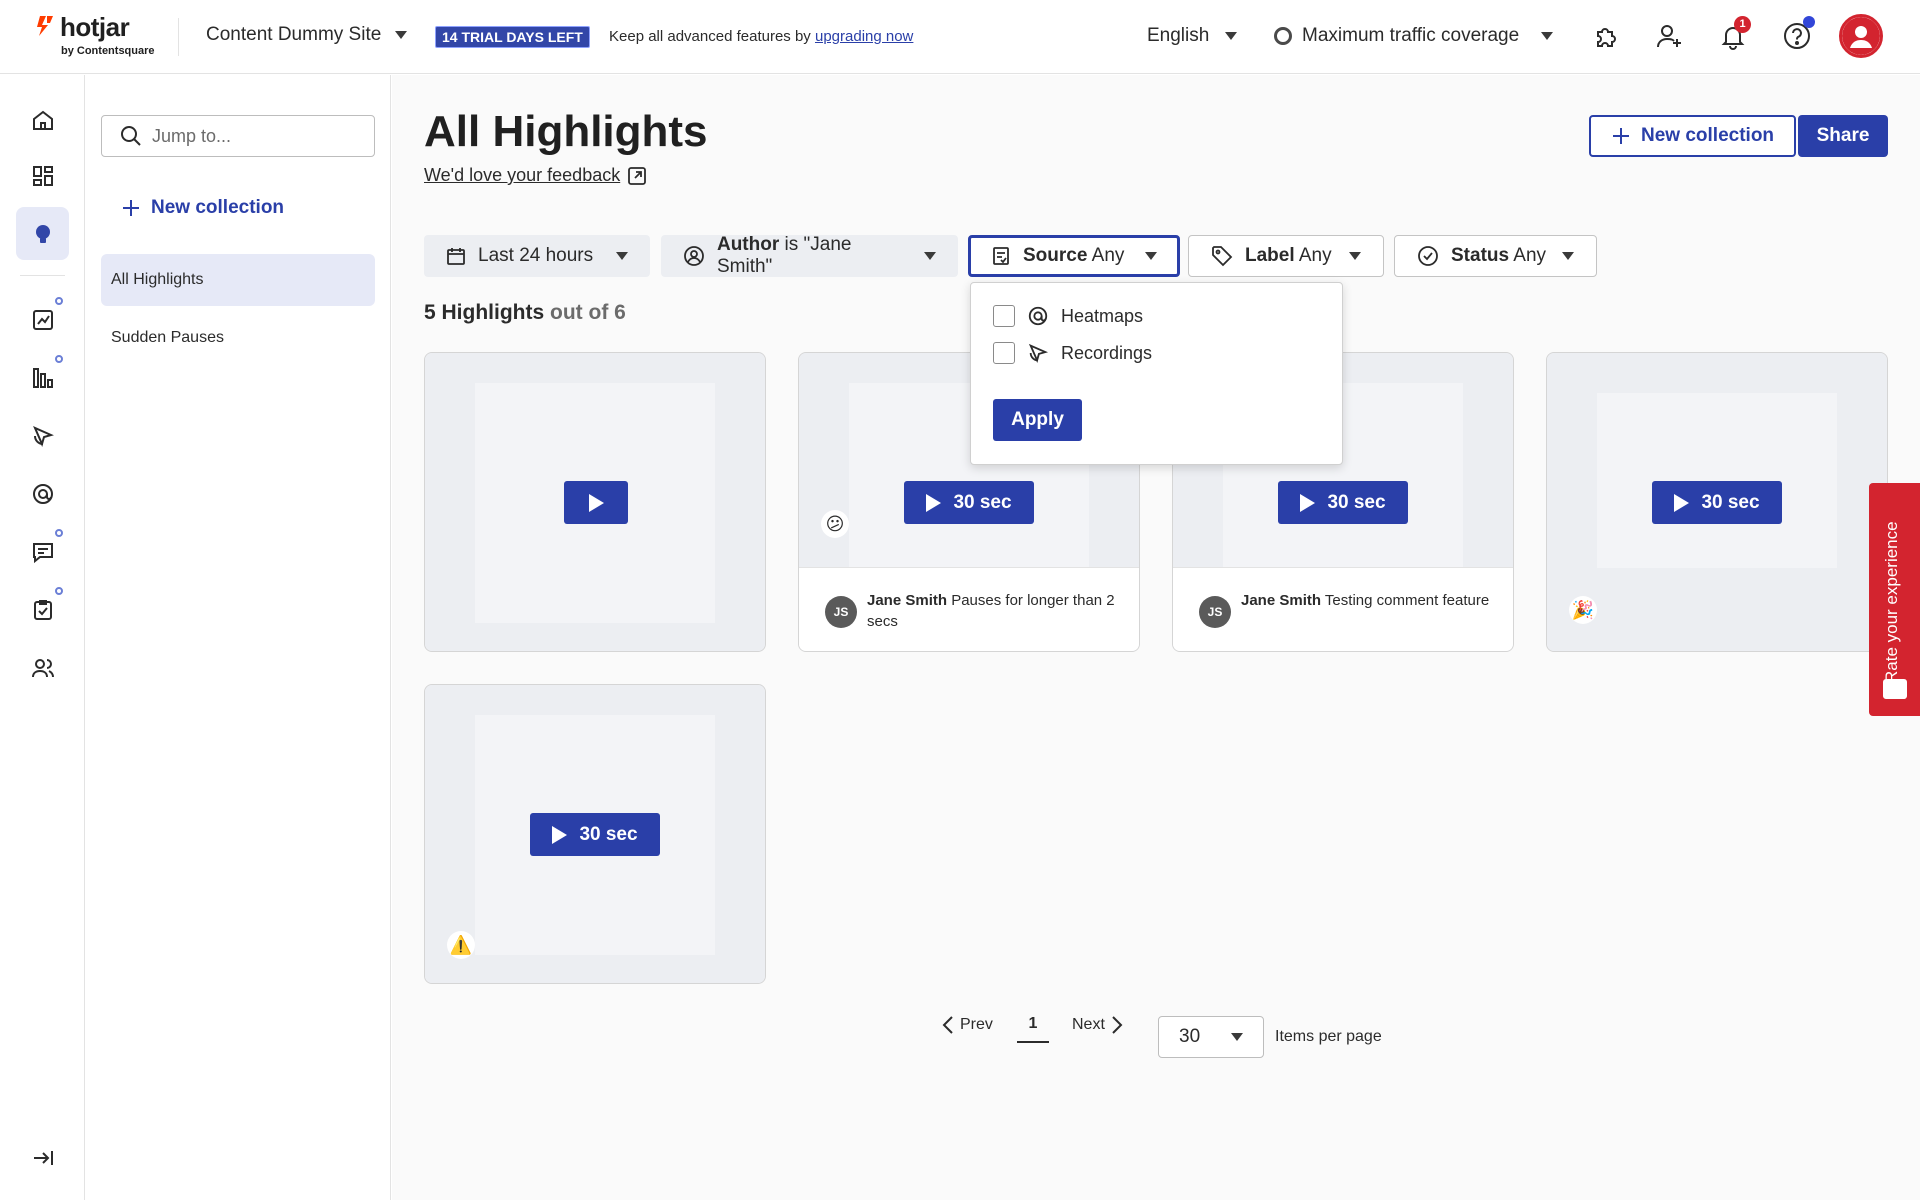 The height and width of the screenshot is (1200, 1920). Describe the element at coordinates (585, 312) in the screenshot. I see `highlights-count-total: out of 6` at that location.